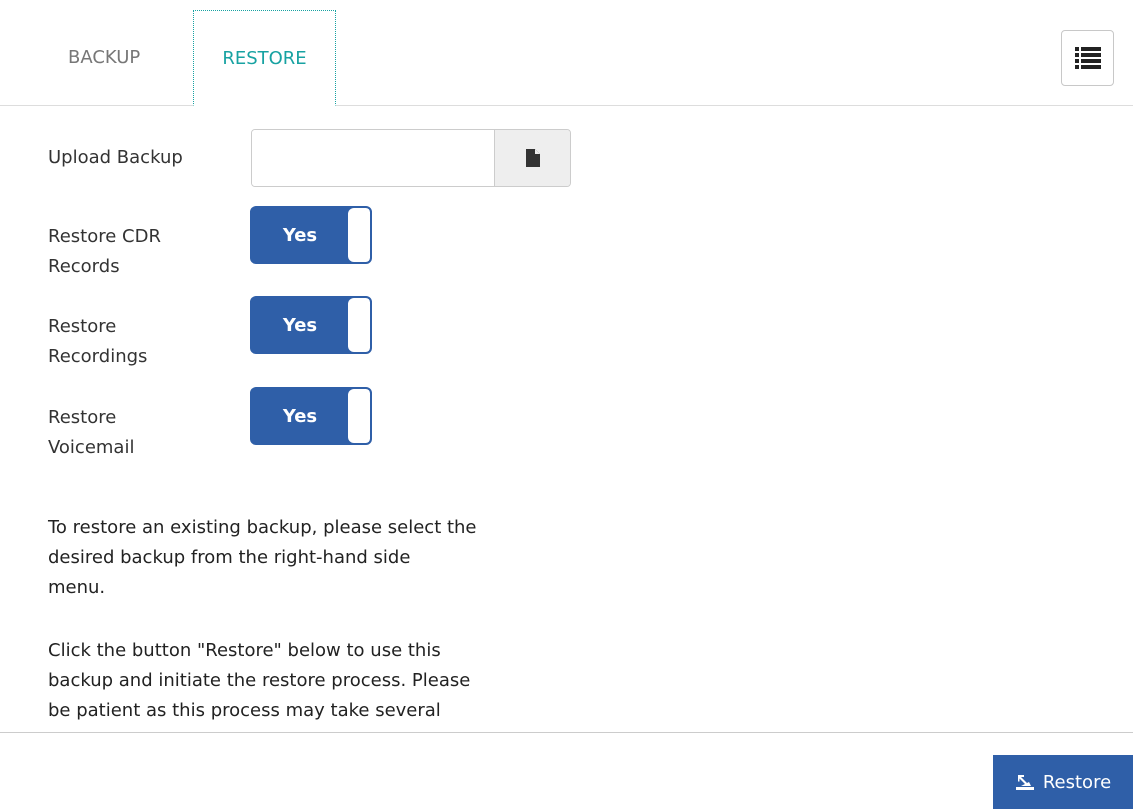 This screenshot has height=809, width=1133. Describe the element at coordinates (115, 157) in the screenshot. I see `upload-backup-label: Upload Backup` at that location.